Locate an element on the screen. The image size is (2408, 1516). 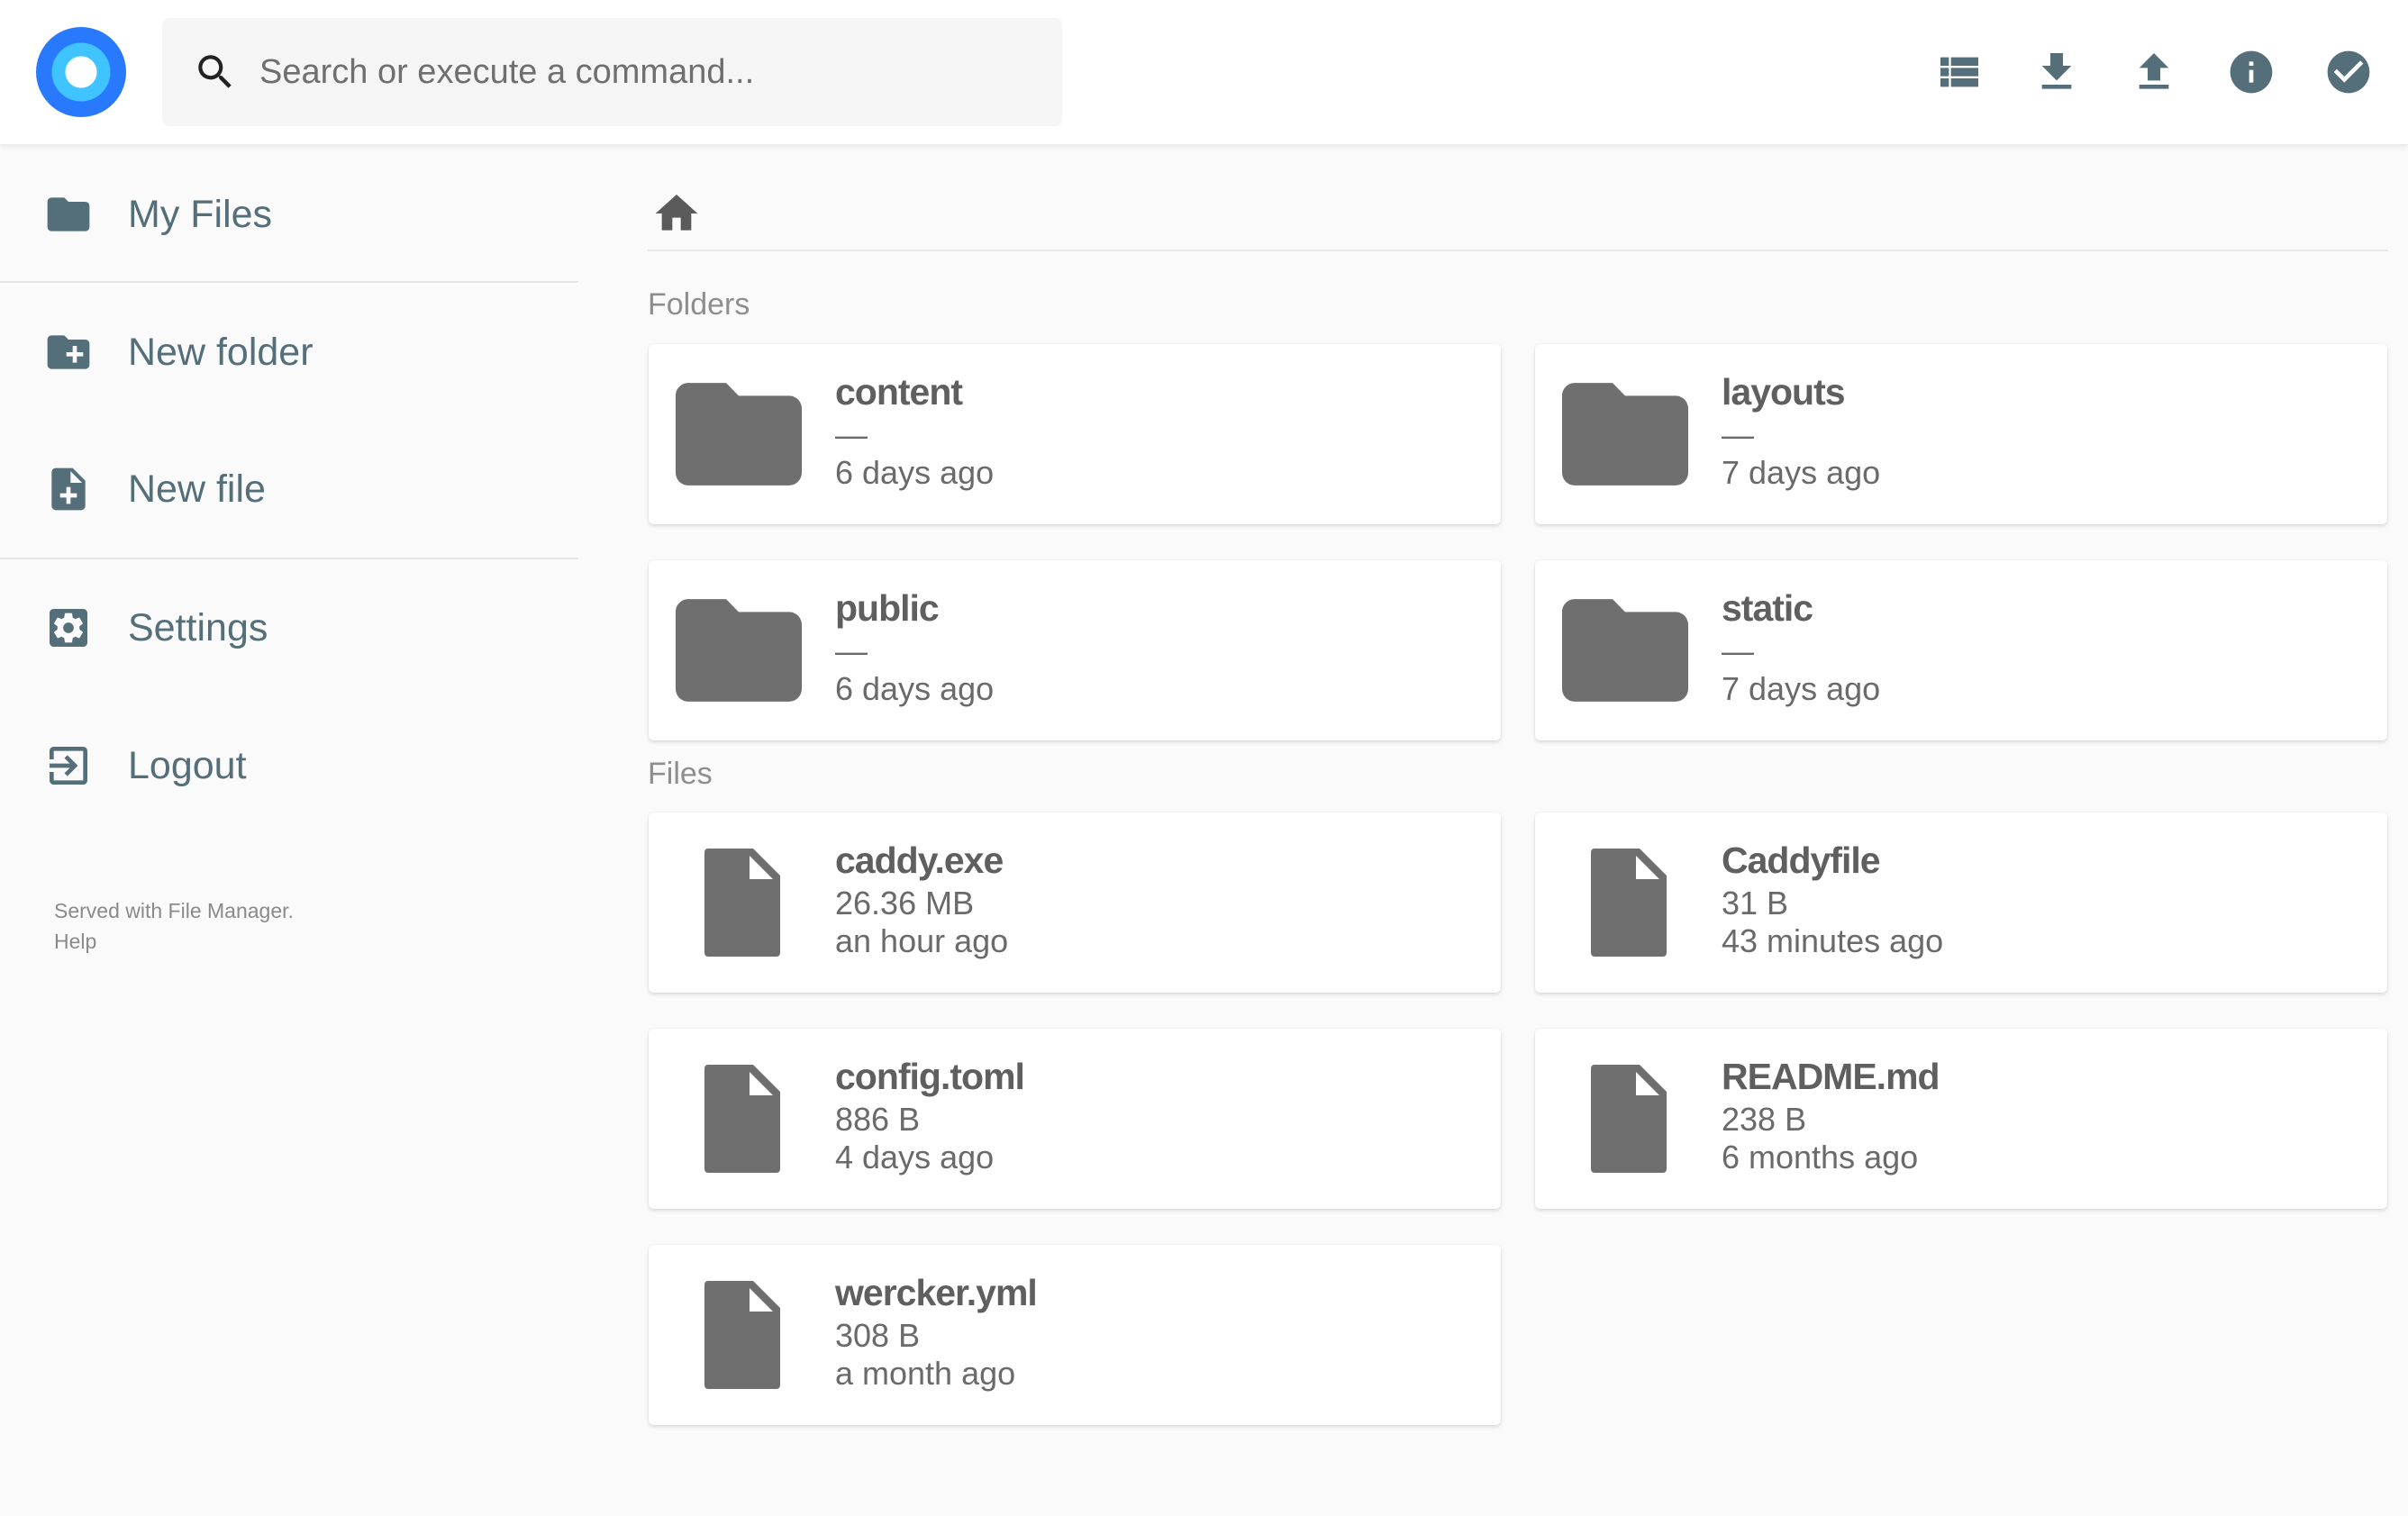
item-name: README.md is located at coordinates (1831, 1076).